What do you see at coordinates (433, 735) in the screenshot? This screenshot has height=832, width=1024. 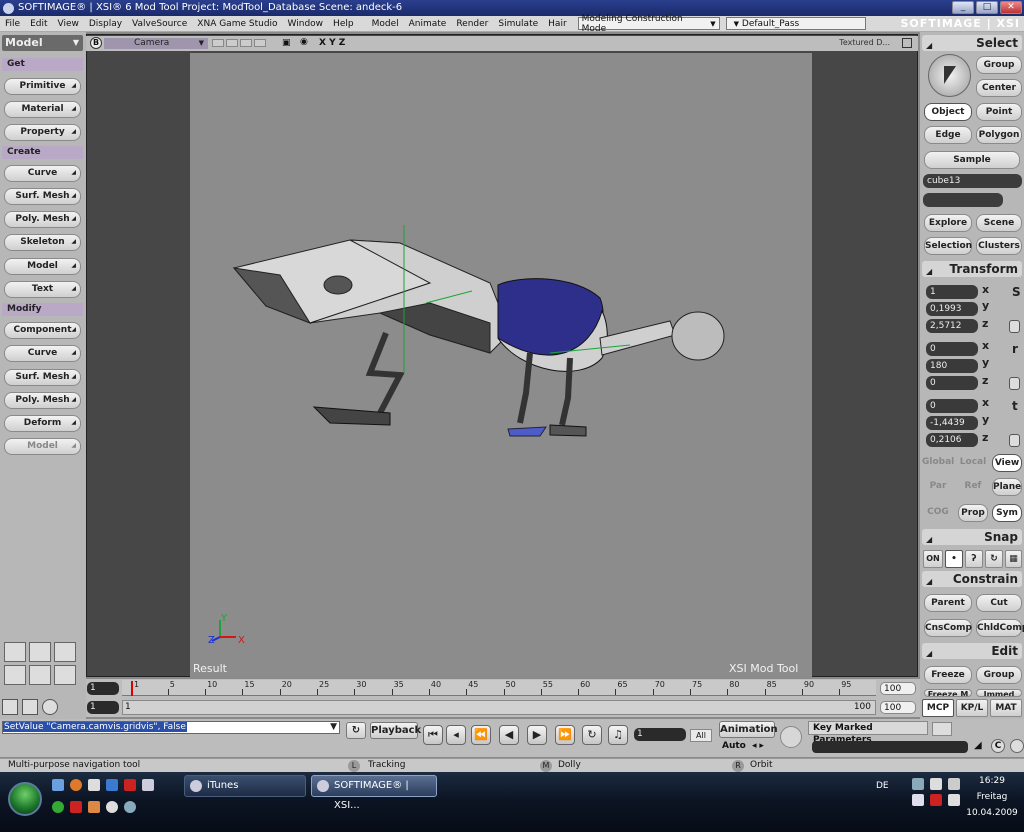 I see `first-frame-icon: ⏮` at bounding box center [433, 735].